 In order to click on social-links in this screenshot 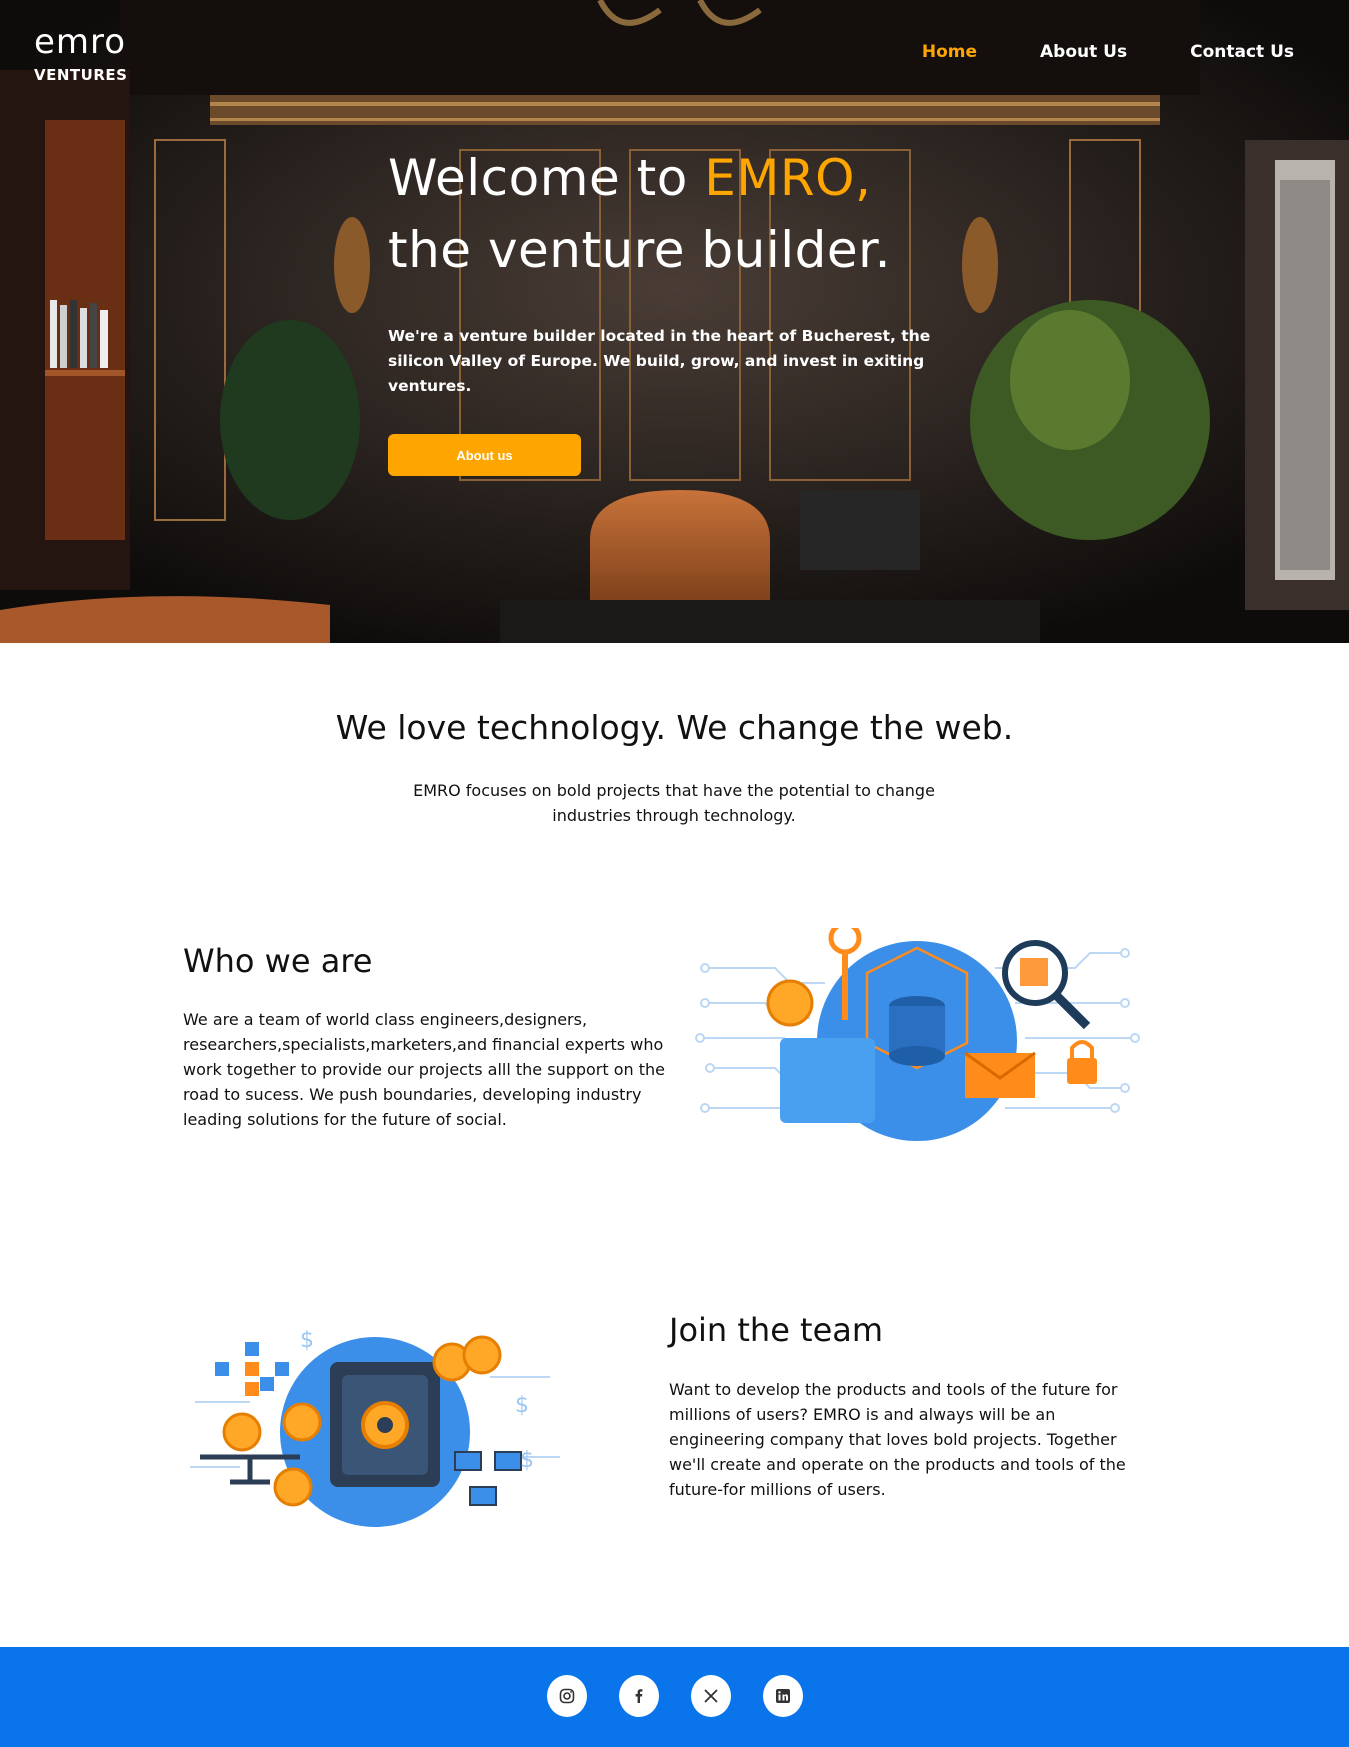, I will do `click(691, 1696)`.